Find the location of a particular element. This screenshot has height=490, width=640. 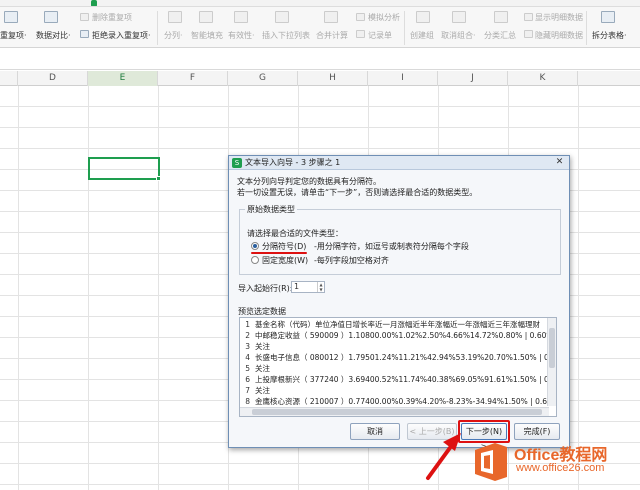

office-logo-icon is located at coordinates (491, 462).